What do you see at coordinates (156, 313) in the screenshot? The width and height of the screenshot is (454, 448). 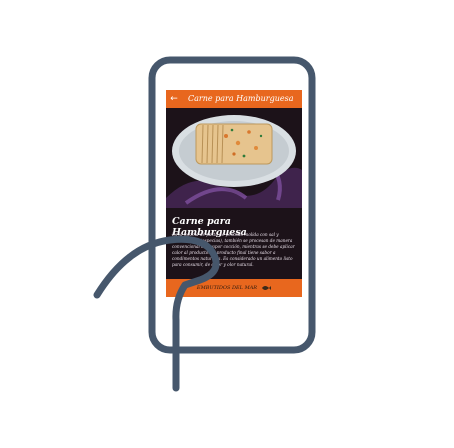 I see `hand-outline` at bounding box center [156, 313].